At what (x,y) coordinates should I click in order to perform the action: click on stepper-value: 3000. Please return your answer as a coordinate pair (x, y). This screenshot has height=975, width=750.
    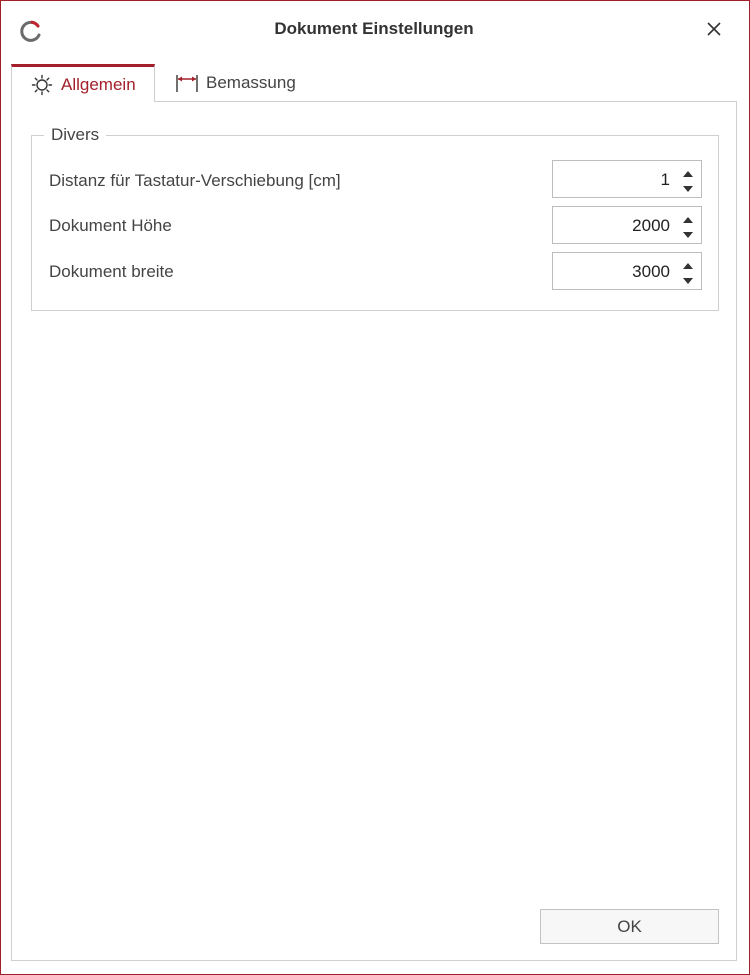
    Looking at the image, I should click on (651, 272).